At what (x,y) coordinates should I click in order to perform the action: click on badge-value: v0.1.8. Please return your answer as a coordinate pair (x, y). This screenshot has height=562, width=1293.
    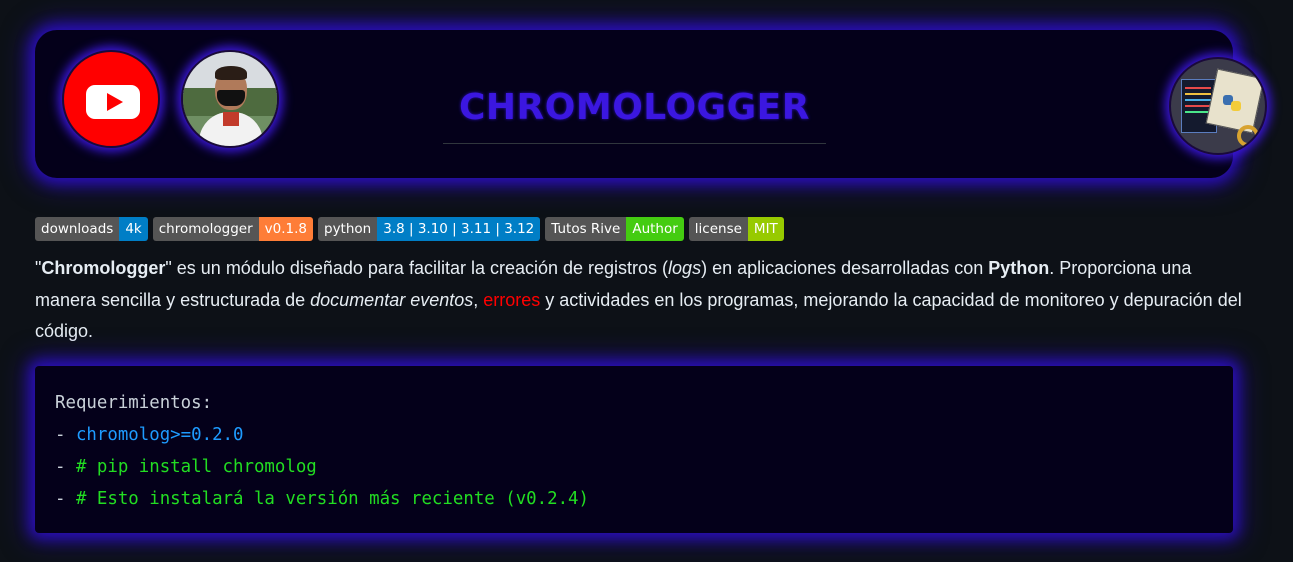
    Looking at the image, I should click on (285, 229).